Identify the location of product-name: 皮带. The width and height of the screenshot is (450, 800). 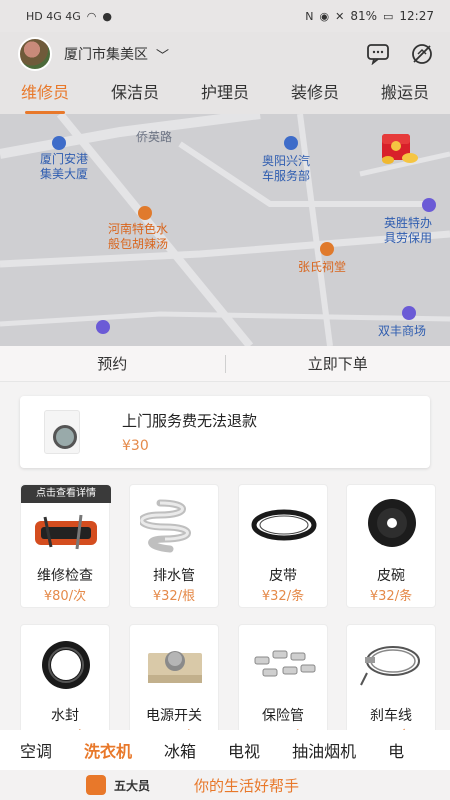
(283, 576).